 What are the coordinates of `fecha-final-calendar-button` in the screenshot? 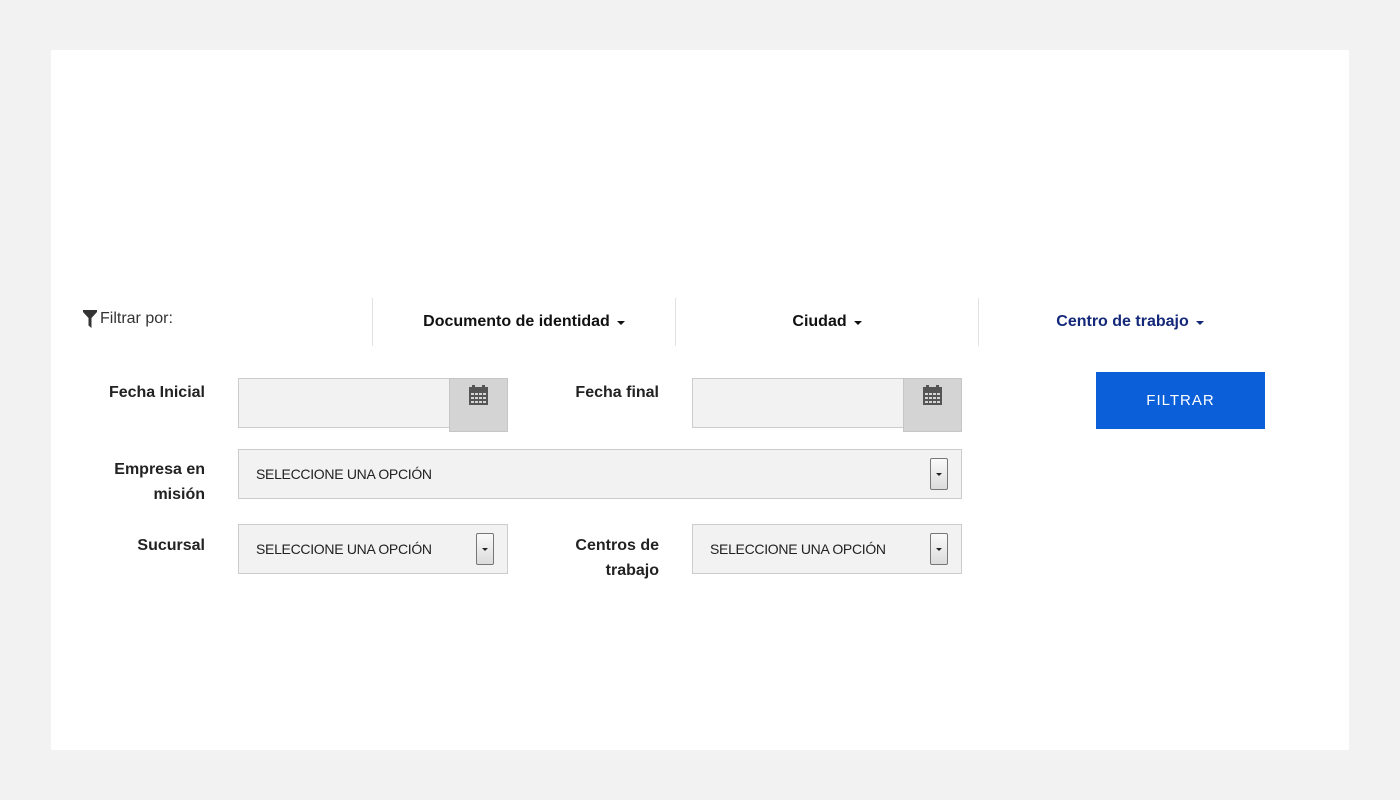 It's located at (932, 405).